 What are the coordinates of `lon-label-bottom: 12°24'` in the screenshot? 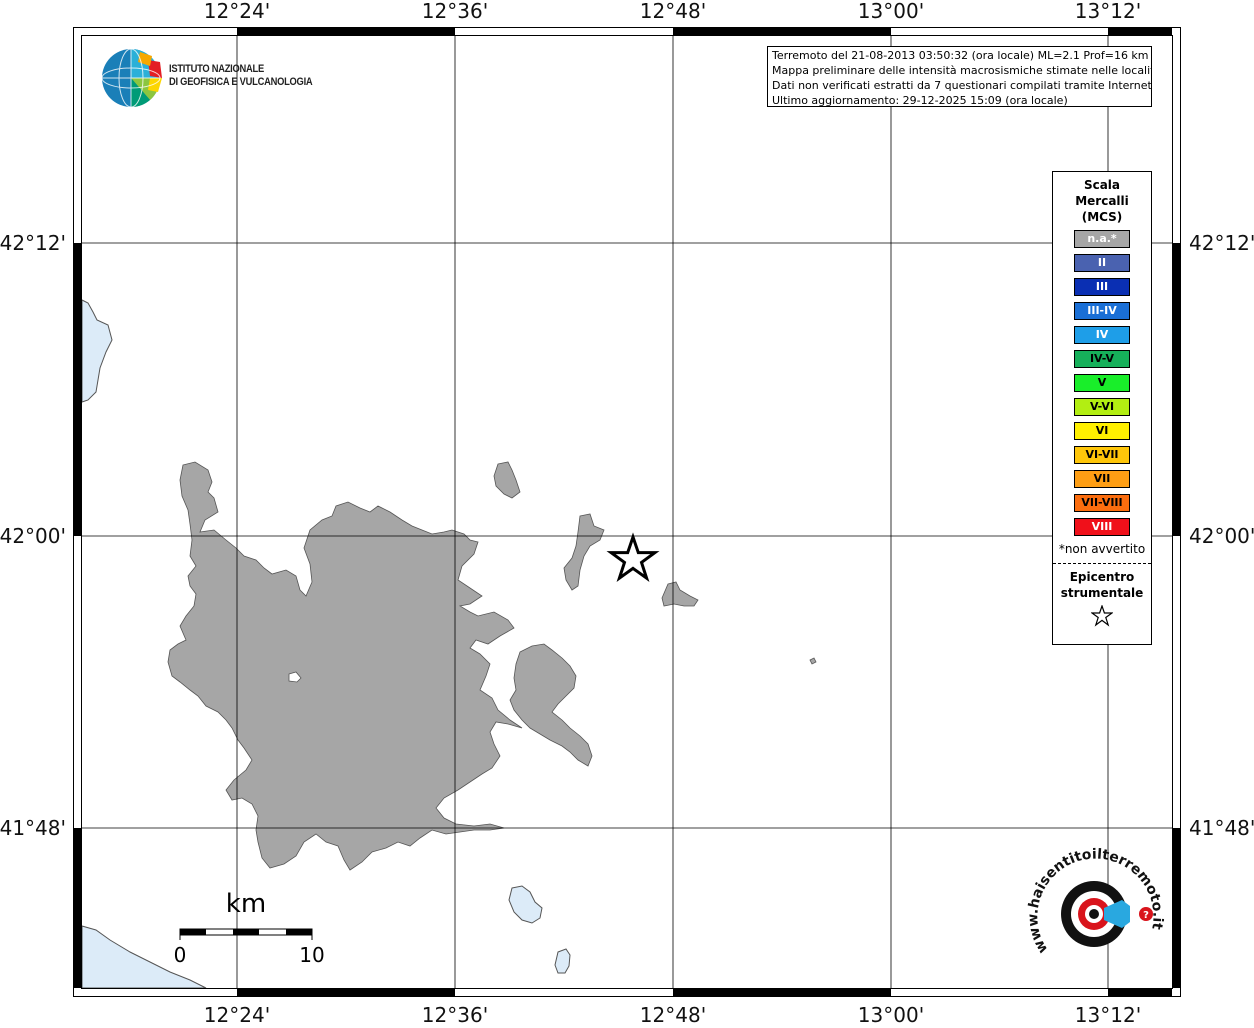 It's located at (237, 1013).